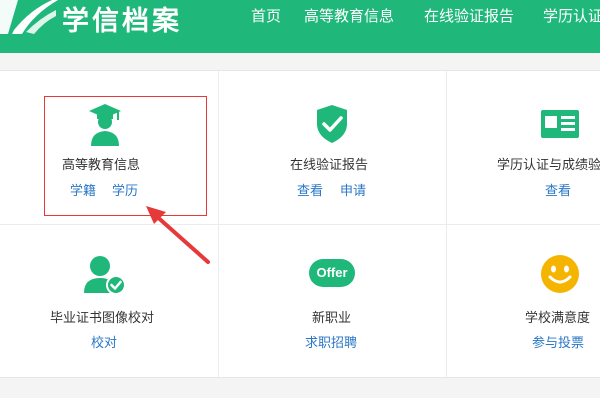  Describe the element at coordinates (266, 16) in the screenshot. I see `nav-home: 首页` at that location.